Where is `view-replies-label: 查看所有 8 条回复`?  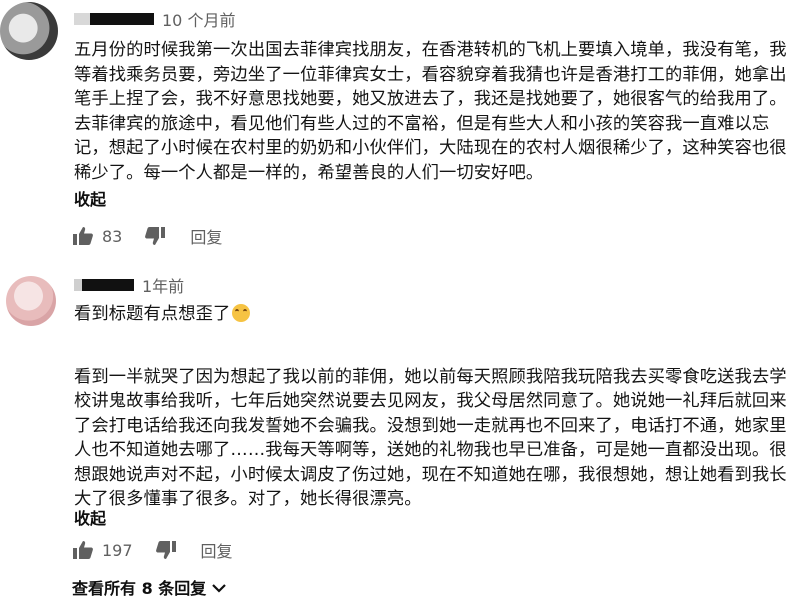
view-replies-label: 查看所有 8 条回复 is located at coordinates (139, 588).